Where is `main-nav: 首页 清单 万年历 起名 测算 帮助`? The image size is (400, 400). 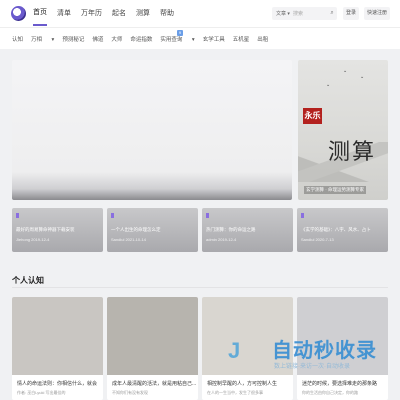
main-nav: 首页 清单 万年历 起名 测算 帮助 is located at coordinates (108, 13).